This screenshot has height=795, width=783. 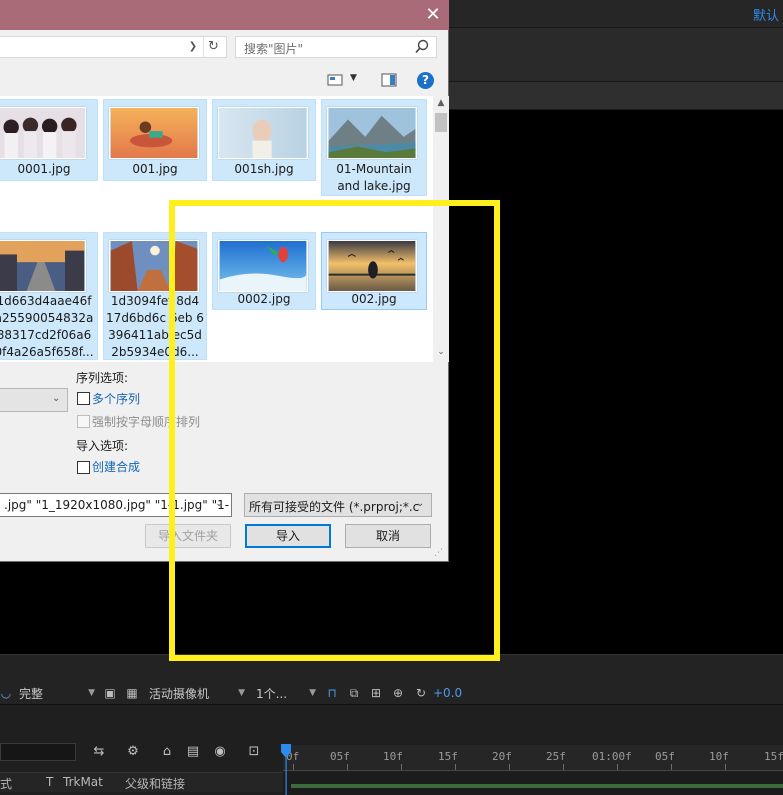 I want to click on close-icon: ✕, so click(x=433, y=15).